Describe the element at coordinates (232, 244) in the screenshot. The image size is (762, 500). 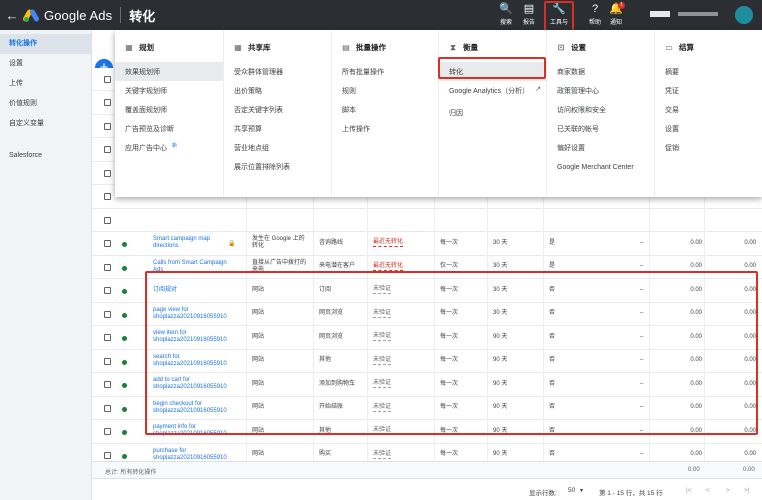
I see `lock-icon: 🔒` at that location.